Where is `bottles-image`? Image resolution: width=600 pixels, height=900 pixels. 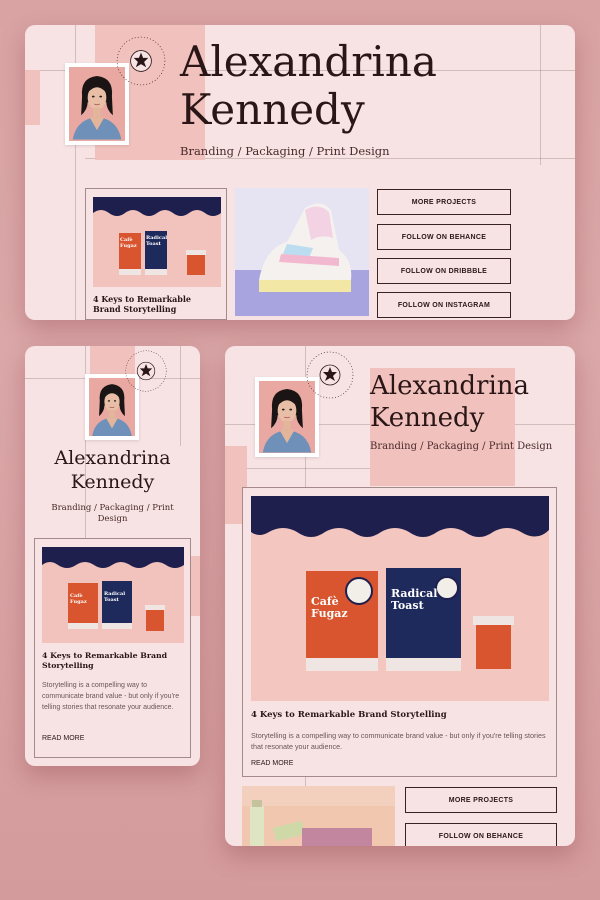
bottles-image is located at coordinates (318, 816).